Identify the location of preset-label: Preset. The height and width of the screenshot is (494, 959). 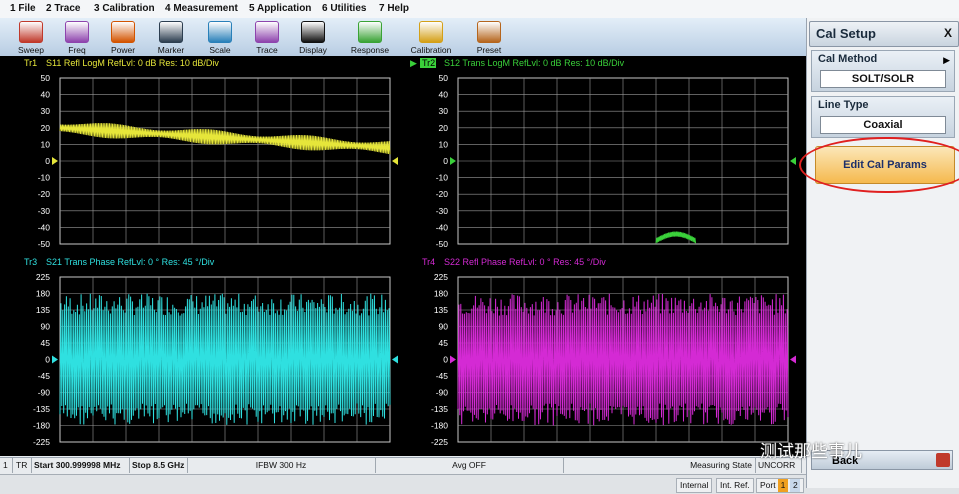
(489, 50).